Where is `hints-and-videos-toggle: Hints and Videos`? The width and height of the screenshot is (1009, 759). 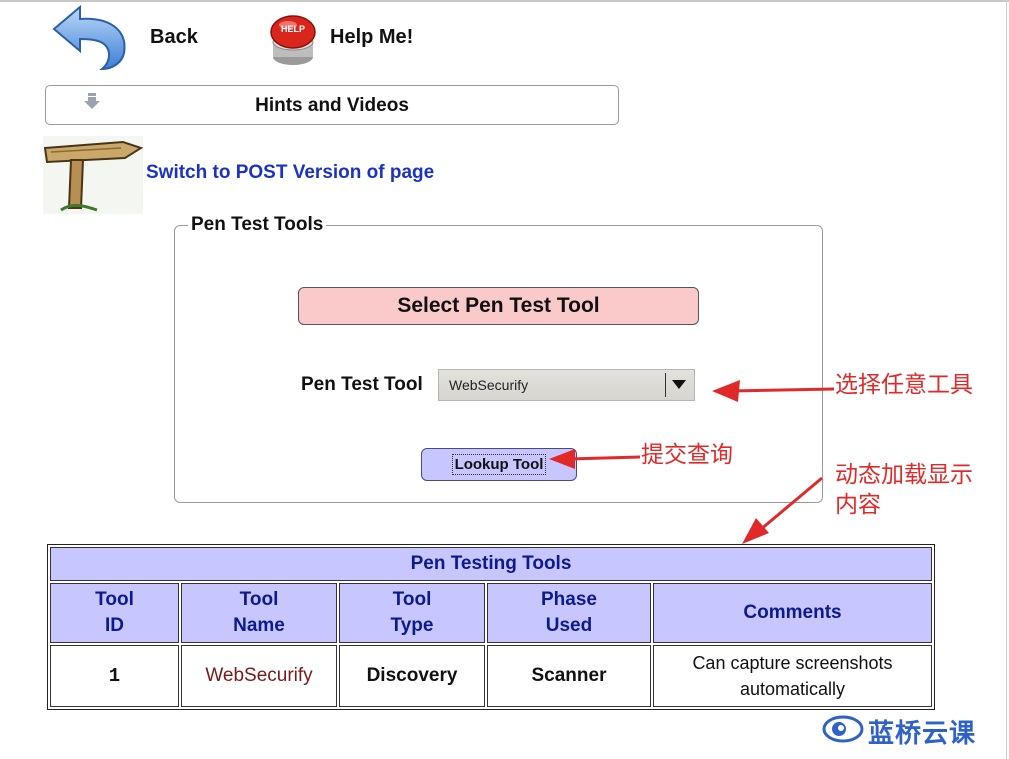 hints-and-videos-toggle: Hints and Videos is located at coordinates (332, 105).